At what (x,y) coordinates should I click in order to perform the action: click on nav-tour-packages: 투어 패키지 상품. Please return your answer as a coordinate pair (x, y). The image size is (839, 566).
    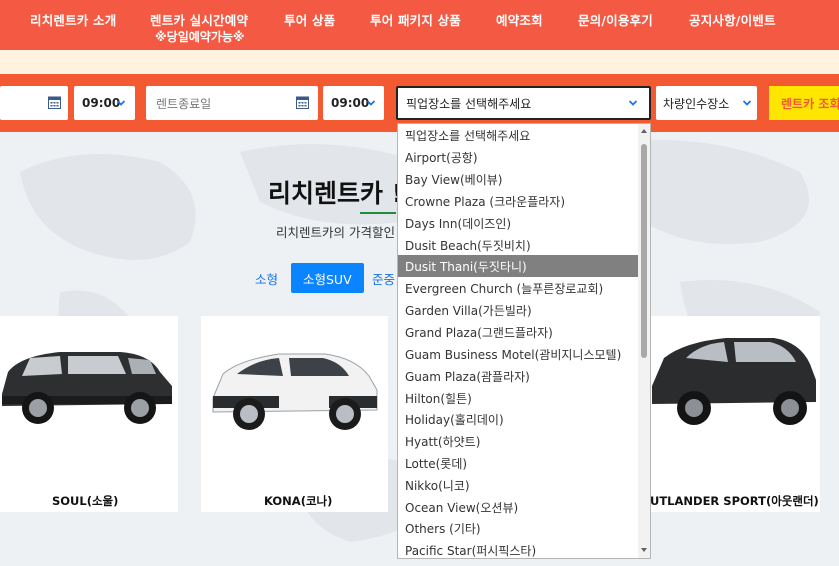
    Looking at the image, I should click on (415, 19).